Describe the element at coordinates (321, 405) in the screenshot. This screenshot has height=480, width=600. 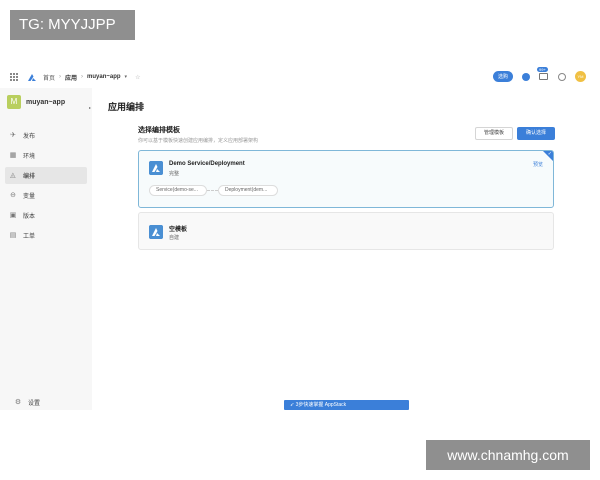
I see `quickstart-text: 3步快速掌握 AppStack` at that location.